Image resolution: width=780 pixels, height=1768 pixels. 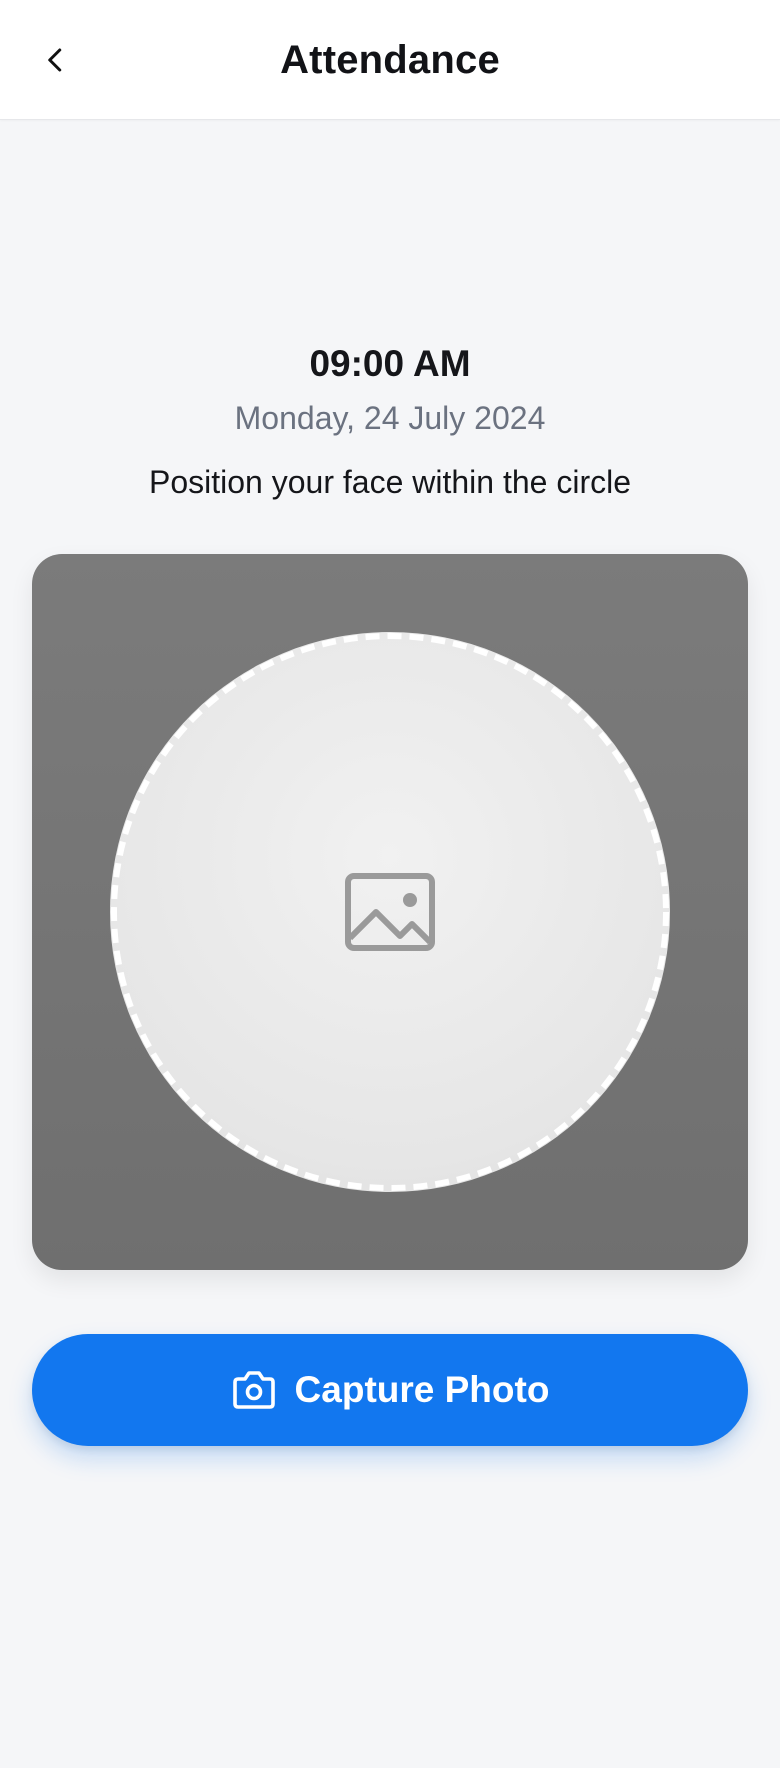 I want to click on app-header: Attendance, so click(x=390, y=60).